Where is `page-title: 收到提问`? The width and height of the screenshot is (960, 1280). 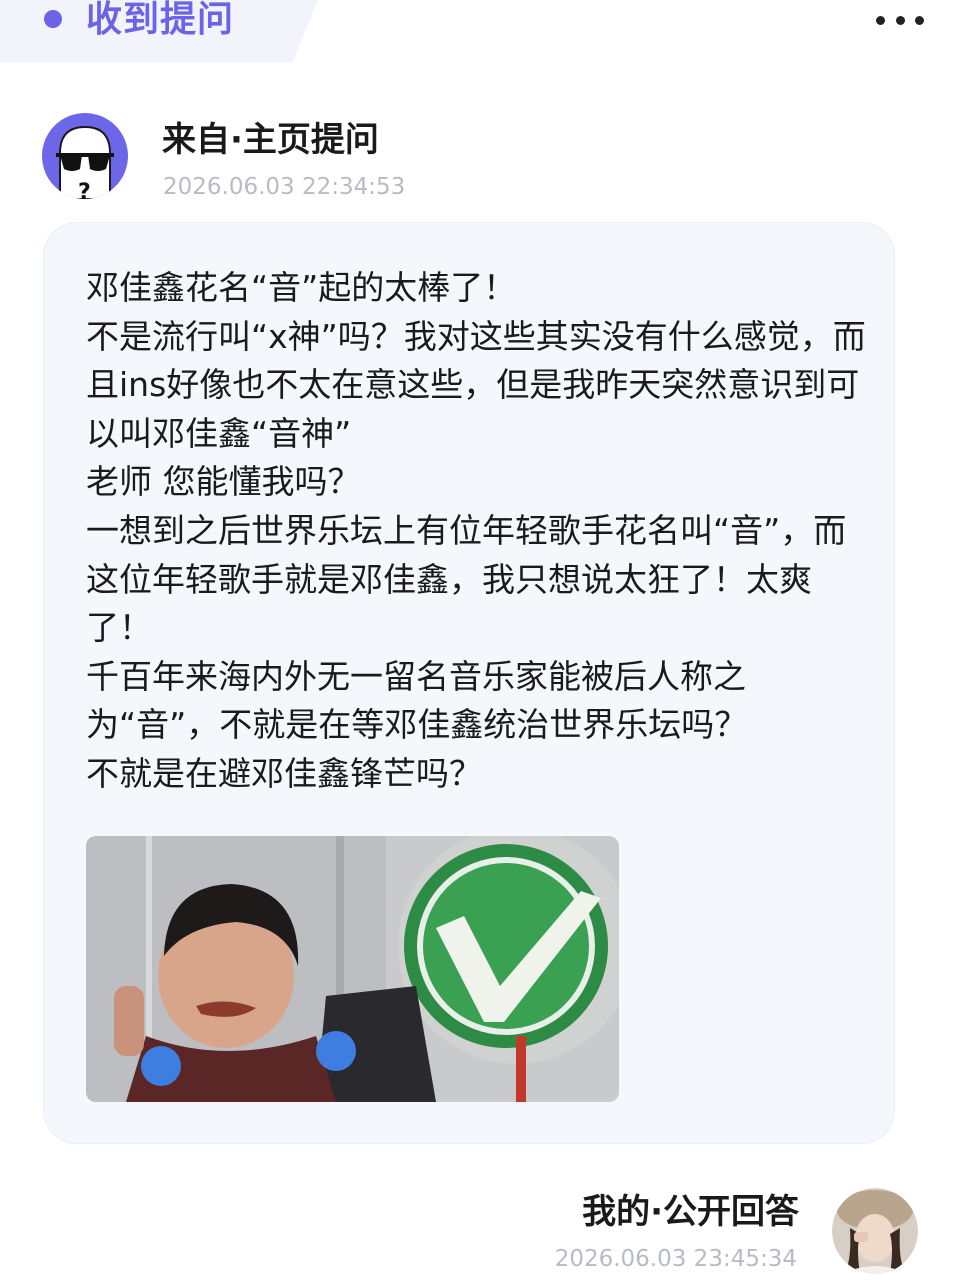 page-title: 收到提问 is located at coordinates (160, 20).